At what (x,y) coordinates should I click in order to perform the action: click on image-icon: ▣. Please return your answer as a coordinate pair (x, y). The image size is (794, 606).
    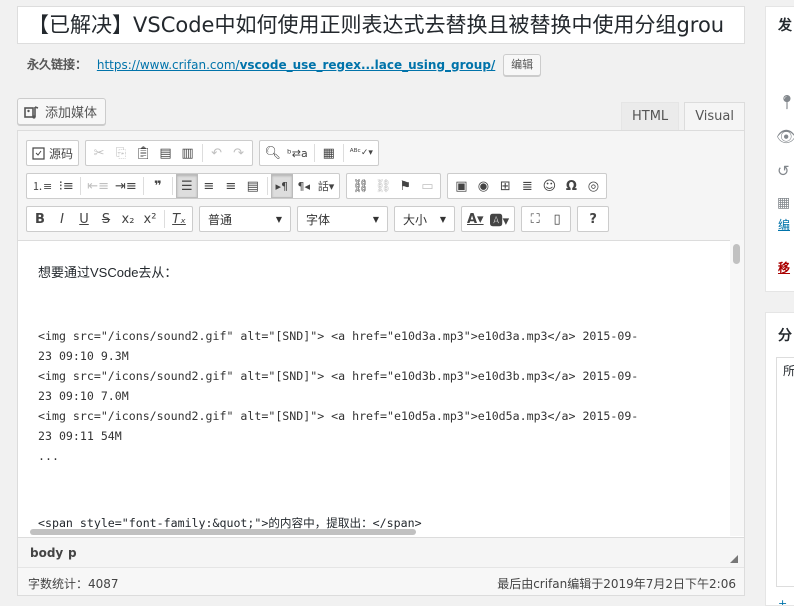
    Looking at the image, I should click on (461, 186).